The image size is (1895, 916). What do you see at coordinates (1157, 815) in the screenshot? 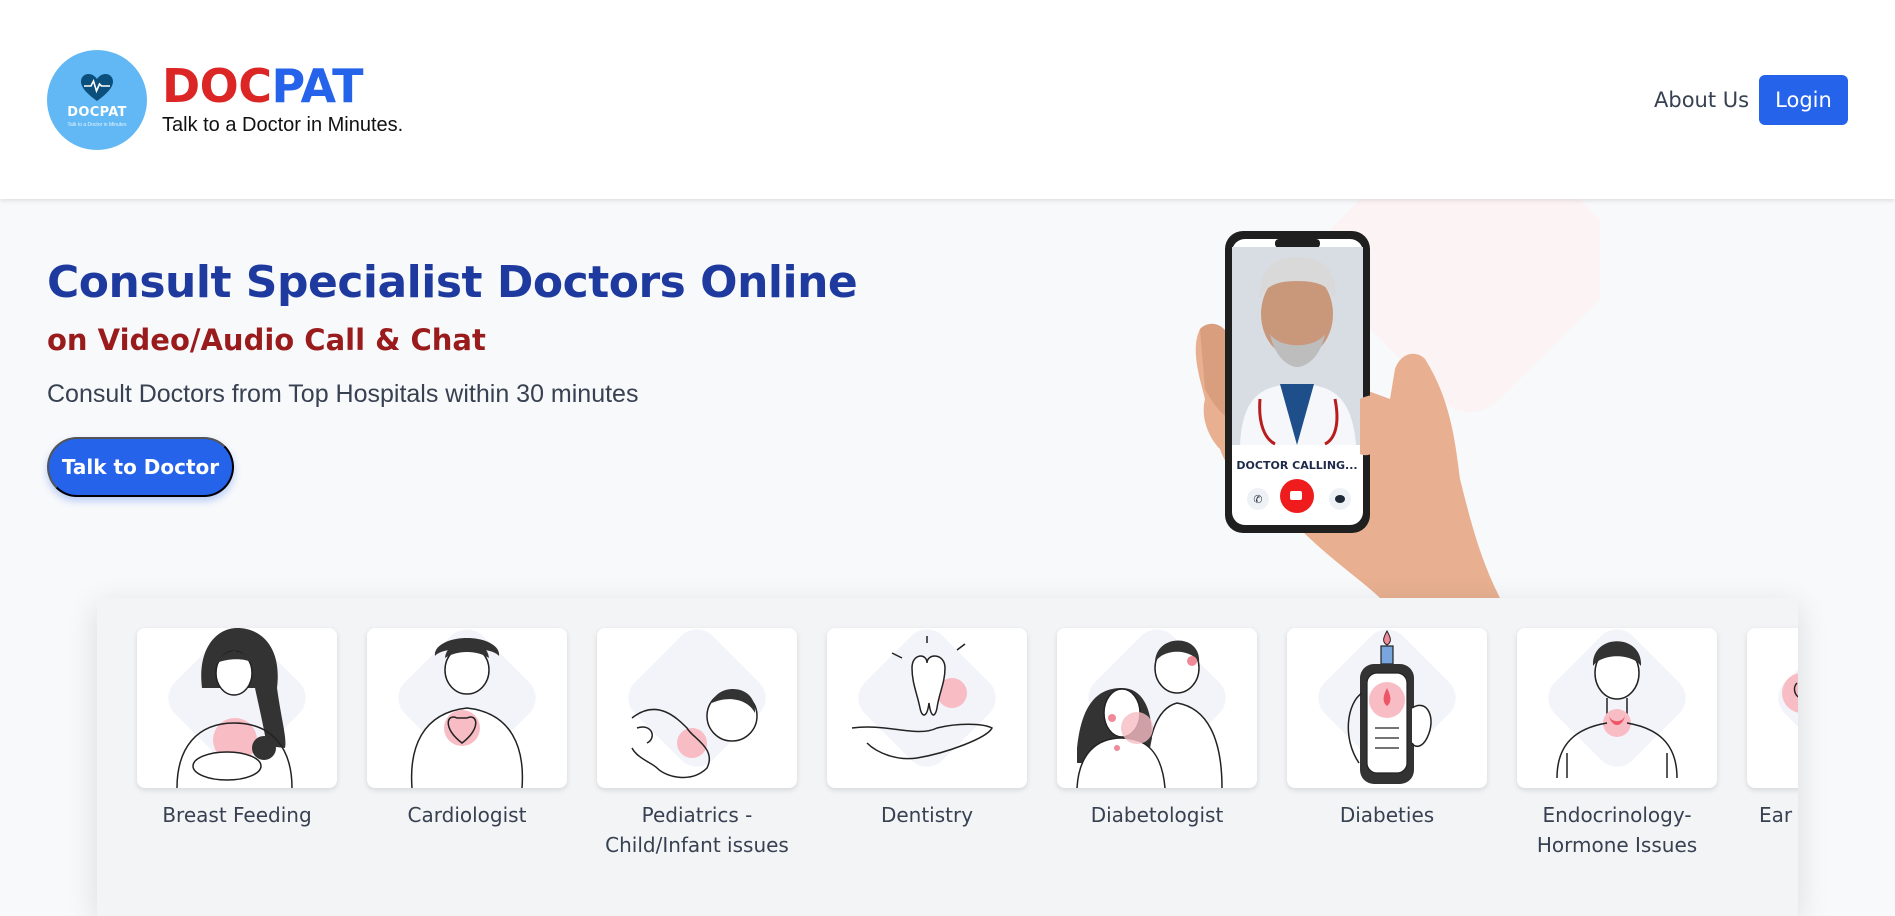
I see `category-label: Diabetologist` at bounding box center [1157, 815].